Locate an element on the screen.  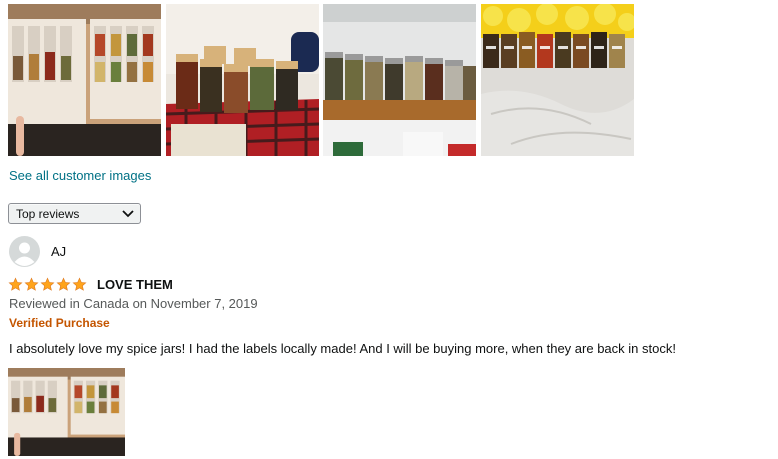
star-rating is located at coordinates (48, 285).